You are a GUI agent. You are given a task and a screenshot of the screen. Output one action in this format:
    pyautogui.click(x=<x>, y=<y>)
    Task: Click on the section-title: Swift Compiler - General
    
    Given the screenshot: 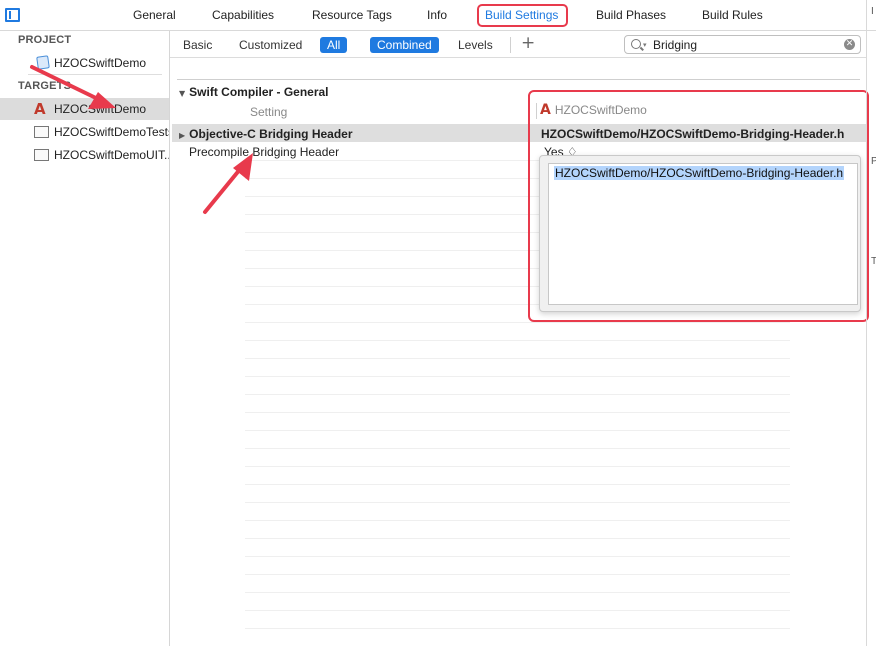 What is the action you would take?
    pyautogui.click(x=259, y=92)
    